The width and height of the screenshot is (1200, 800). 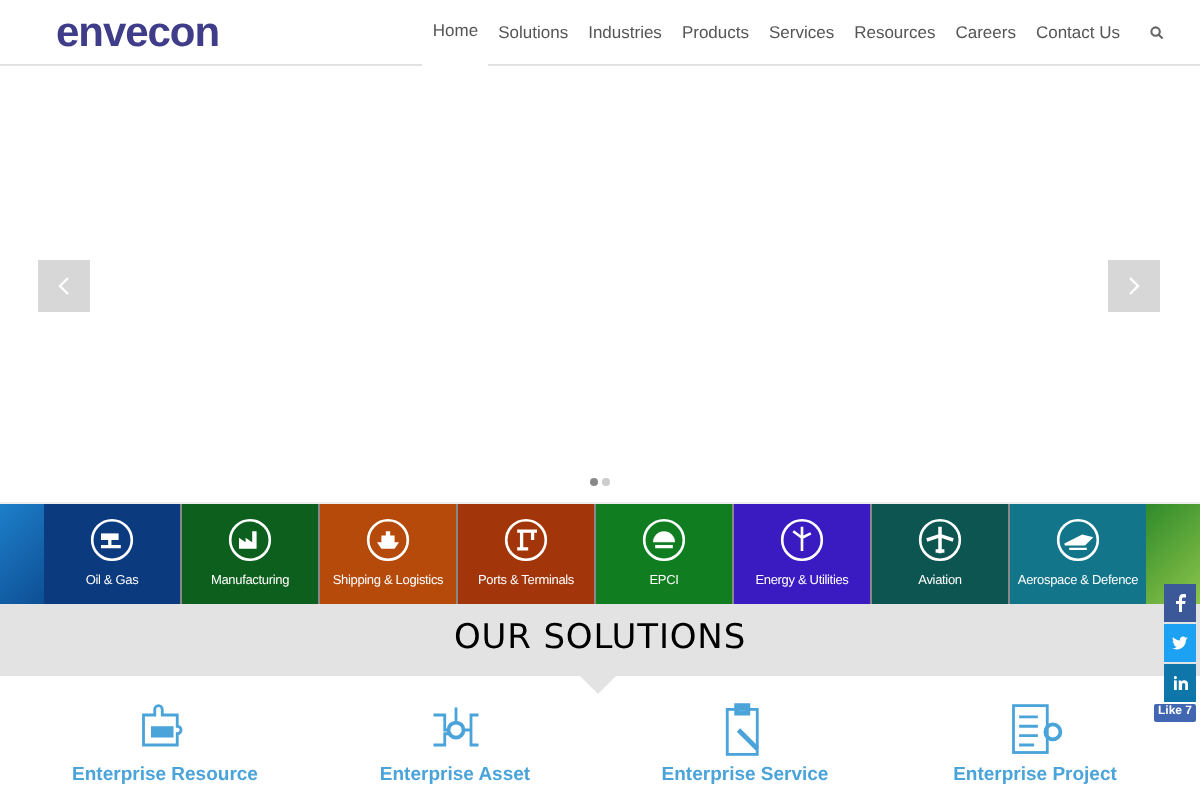 I want to click on nav-link: Contact Us, so click(x=1077, y=32).